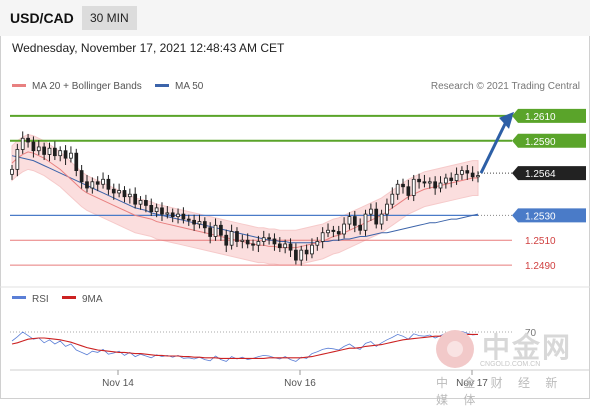 This screenshot has height=408, width=590. I want to click on support-level-label: 1.2510, so click(540, 241).